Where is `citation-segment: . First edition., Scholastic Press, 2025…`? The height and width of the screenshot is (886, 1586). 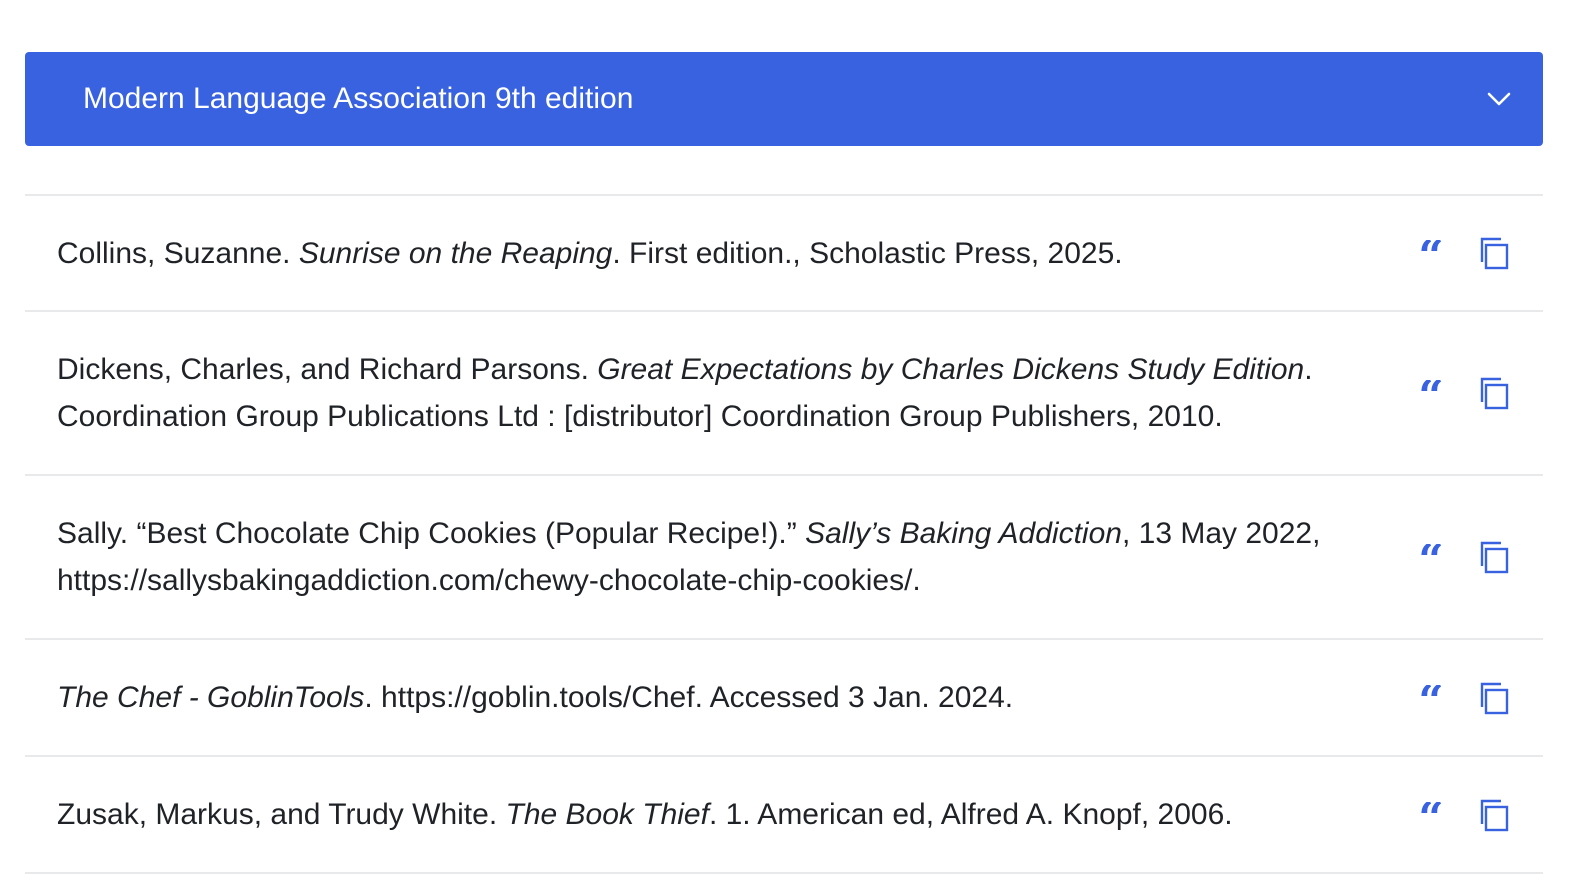
citation-segment: . First edition., Scholastic Press, 2025… is located at coordinates (867, 253).